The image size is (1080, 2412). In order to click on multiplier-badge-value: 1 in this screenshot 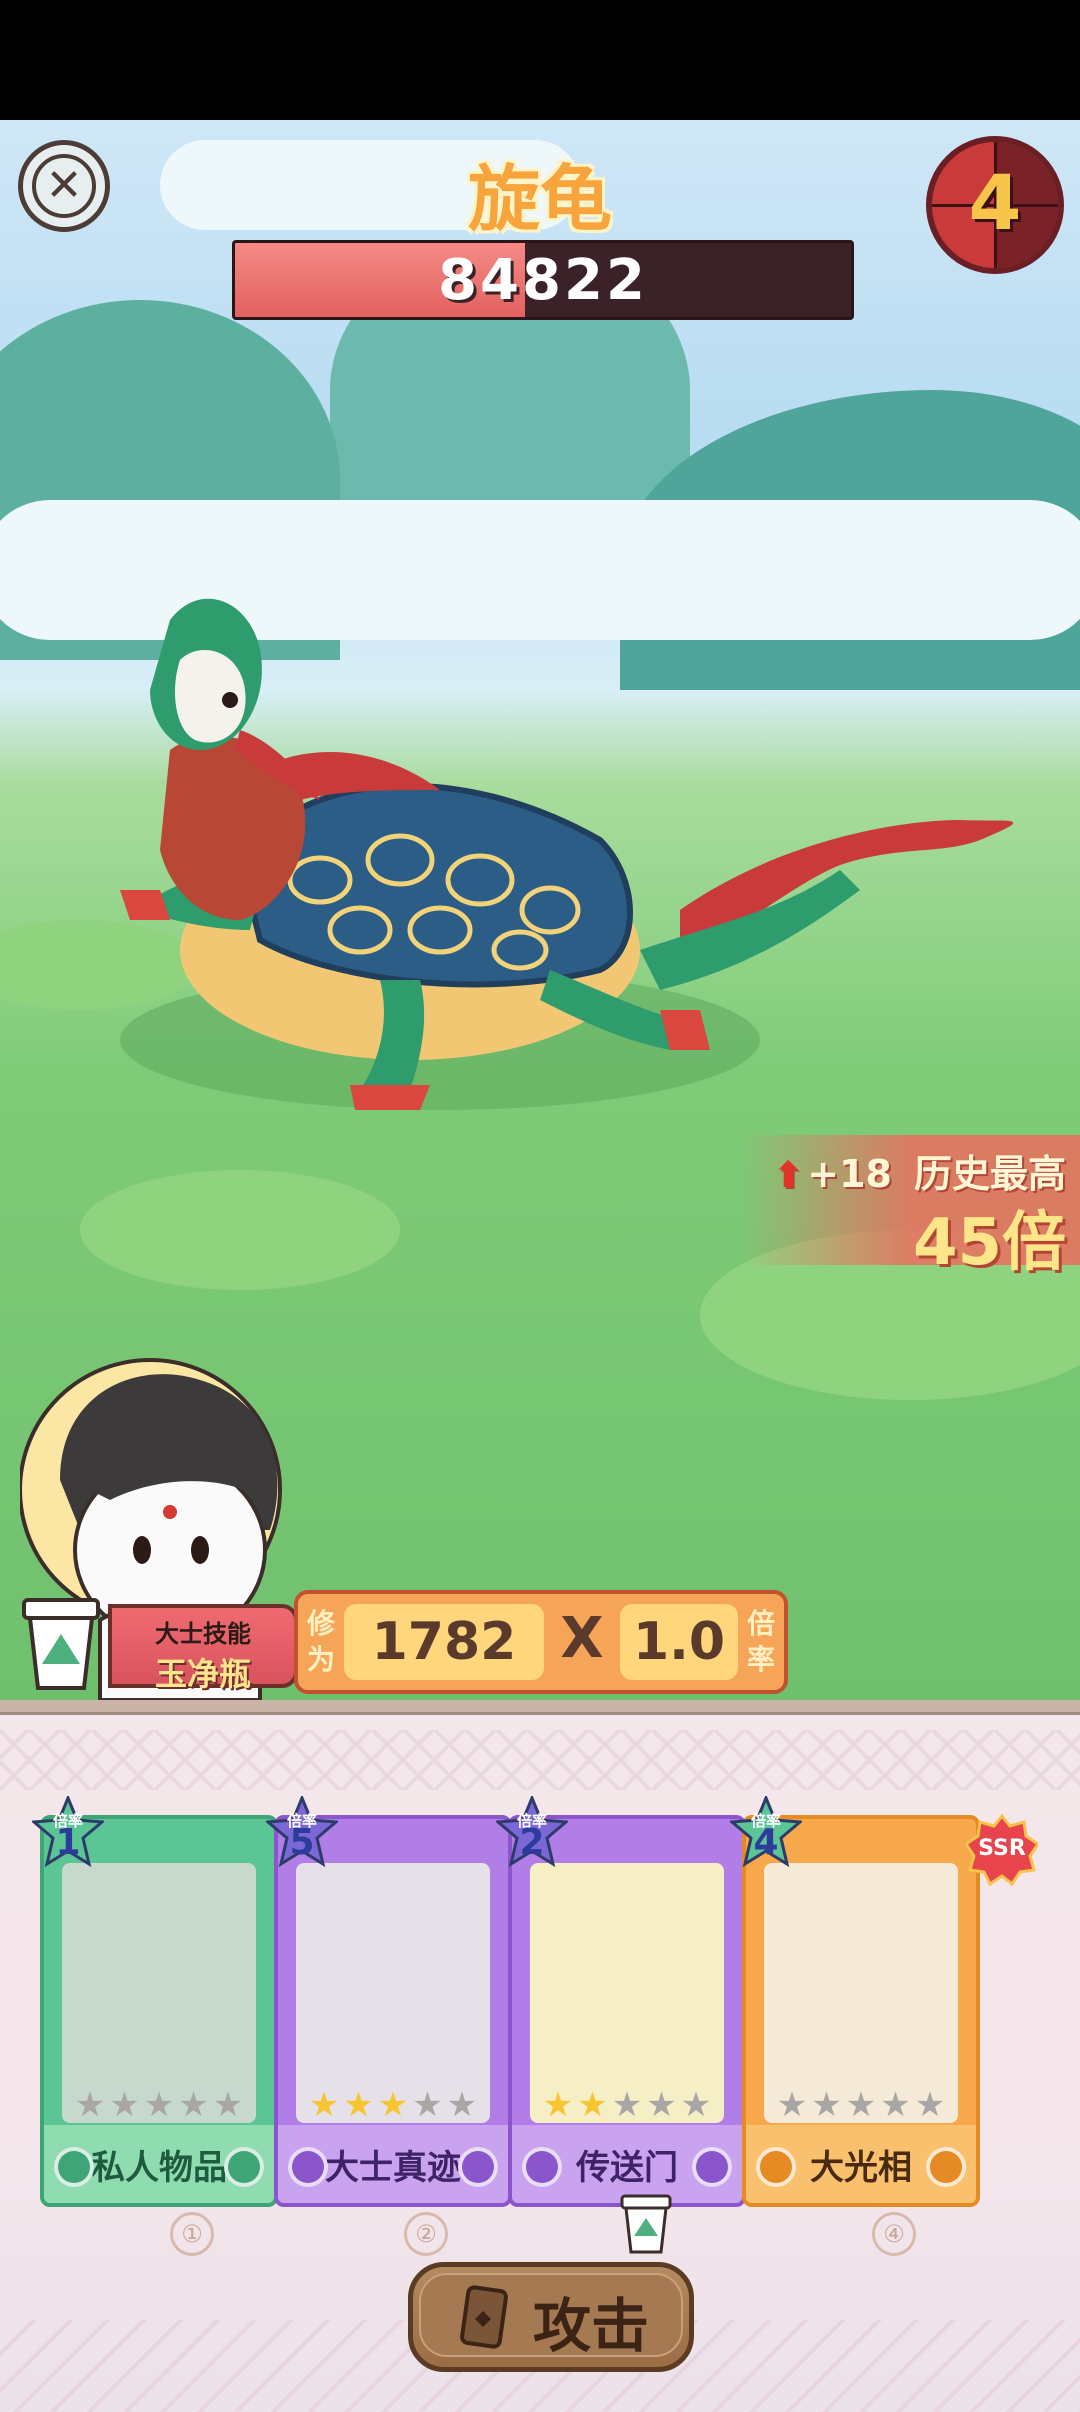, I will do `click(68, 1842)`.